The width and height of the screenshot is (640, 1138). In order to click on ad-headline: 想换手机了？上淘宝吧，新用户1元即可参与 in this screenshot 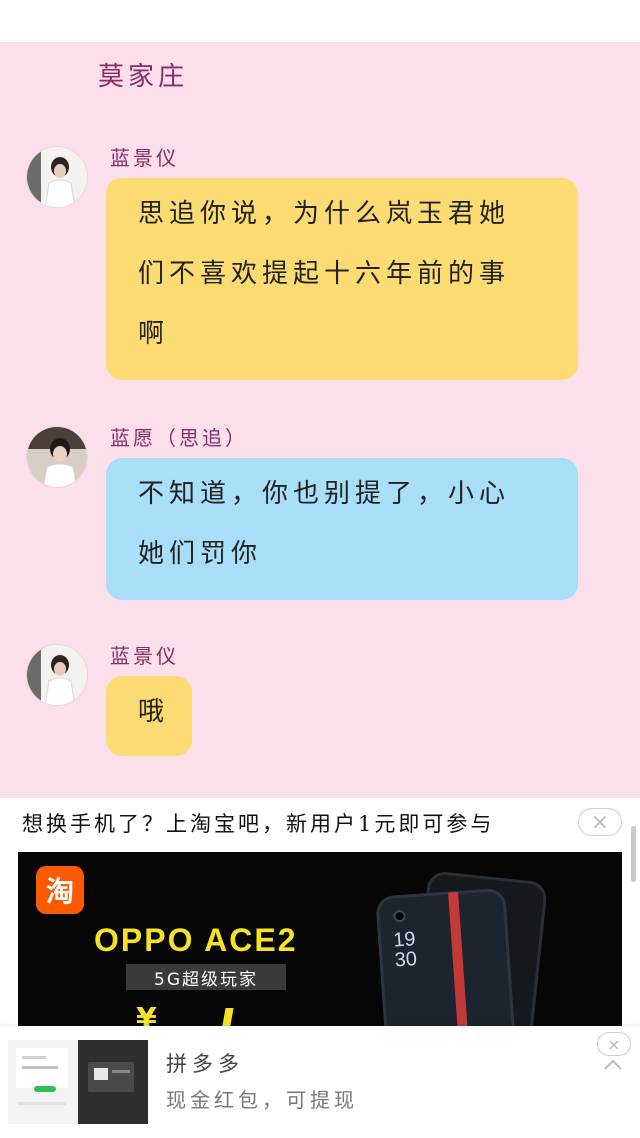, I will do `click(258, 823)`.